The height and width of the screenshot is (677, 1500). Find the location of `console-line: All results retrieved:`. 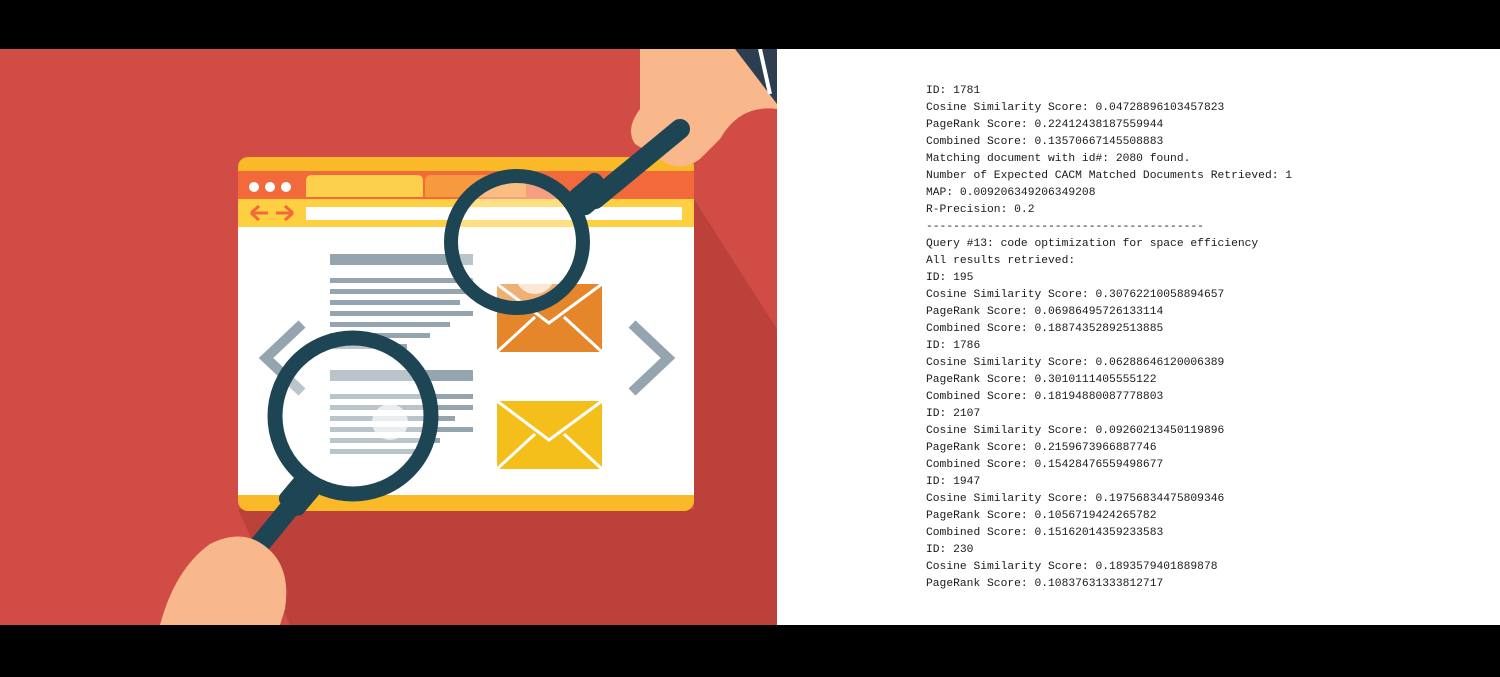

console-line: All results retrieved: is located at coordinates (1001, 261).